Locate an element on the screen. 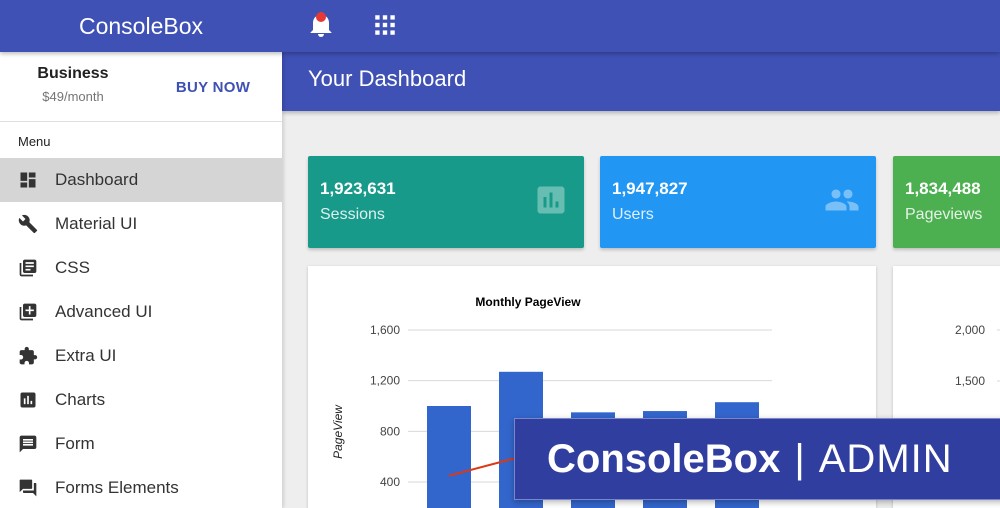  stat-label: Pageviews is located at coordinates (944, 214).